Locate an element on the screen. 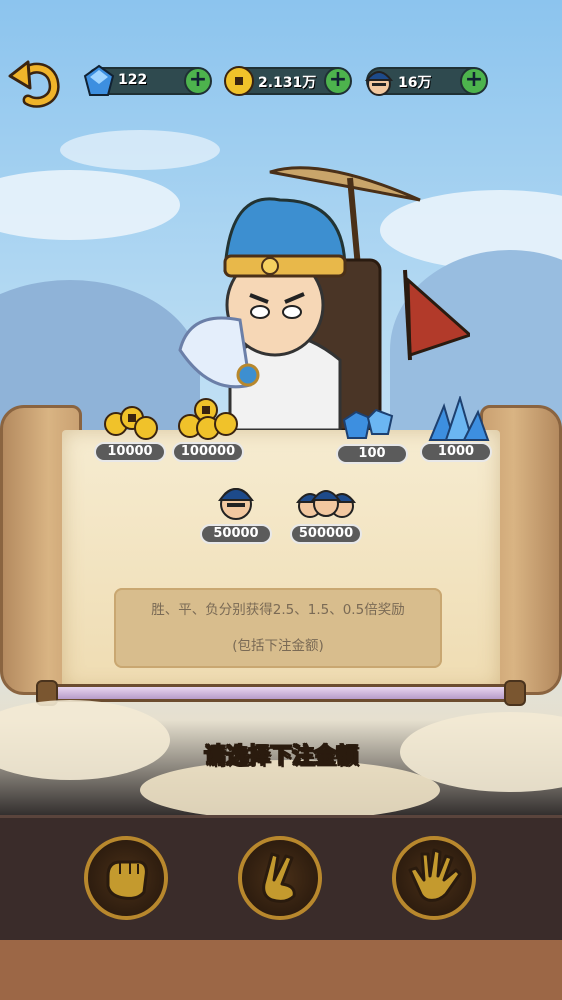  bet-amount-label: 100000 is located at coordinates (208, 452).